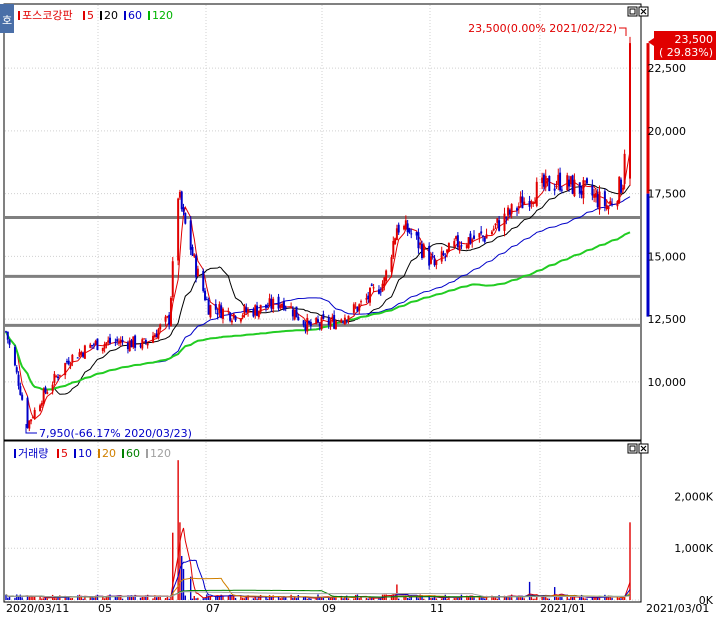 The width and height of the screenshot is (716, 617). Describe the element at coordinates (686, 52) in the screenshot. I see `last-change-label: ( 29.83%)` at that location.